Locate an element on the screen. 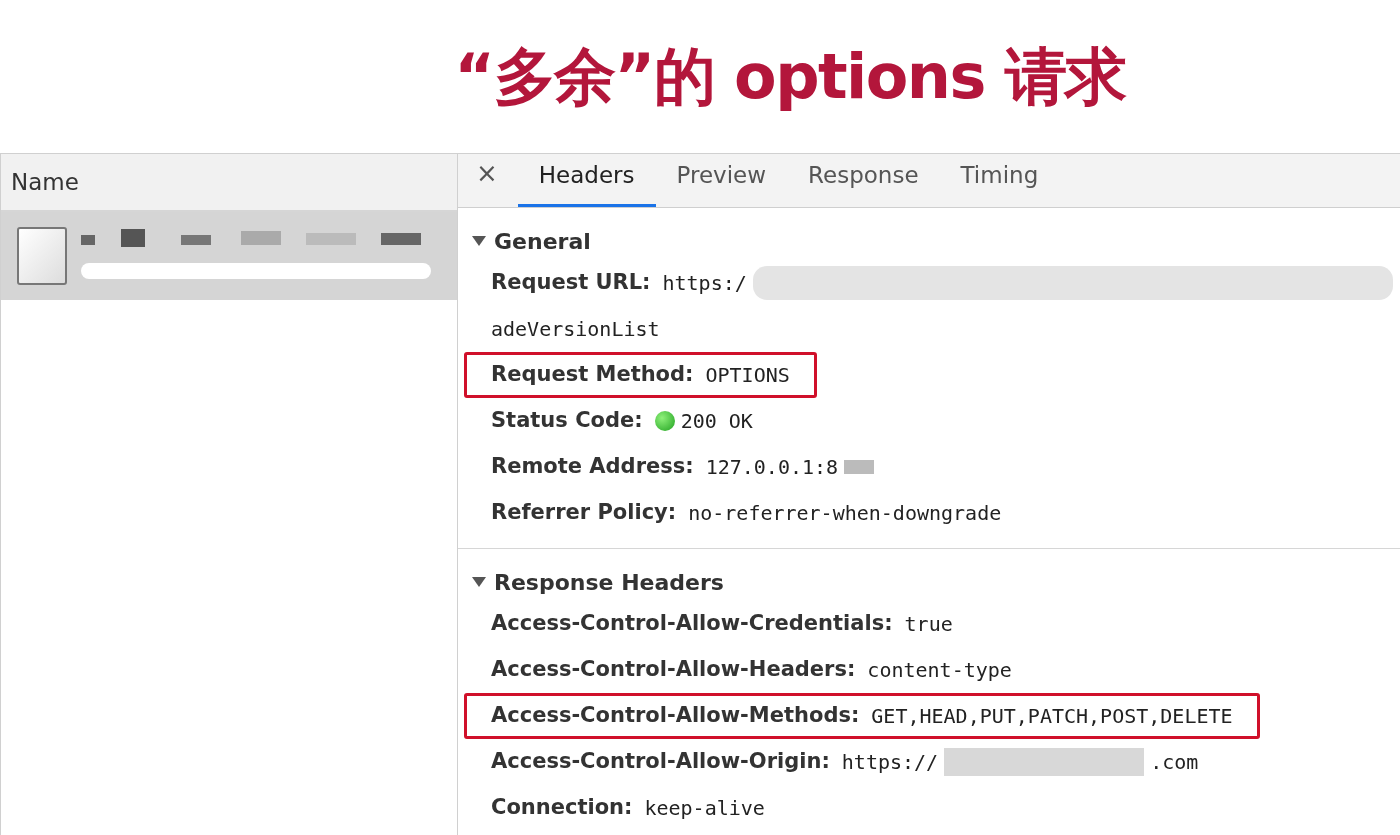 The image size is (1400, 835). request-row is located at coordinates (229, 256).